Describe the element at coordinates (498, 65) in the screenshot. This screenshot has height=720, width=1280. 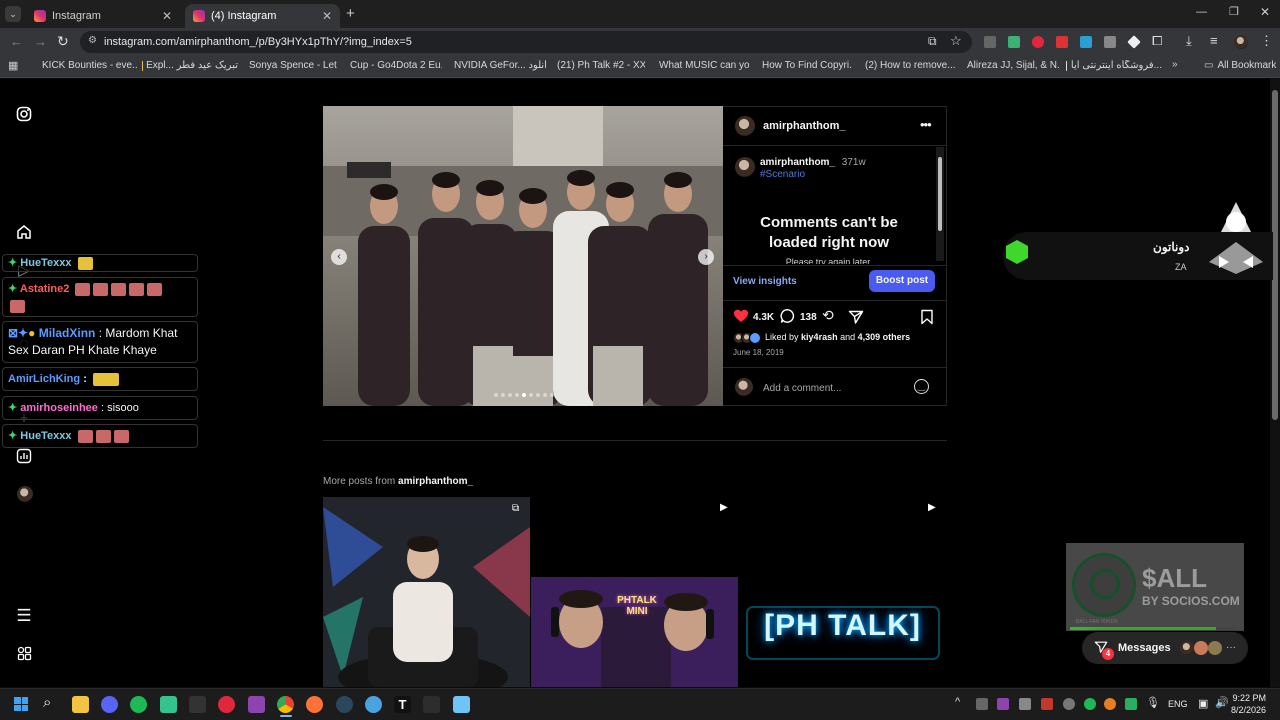
I see `bookmark-item: NVIDIA GeFor... دانلود` at that location.